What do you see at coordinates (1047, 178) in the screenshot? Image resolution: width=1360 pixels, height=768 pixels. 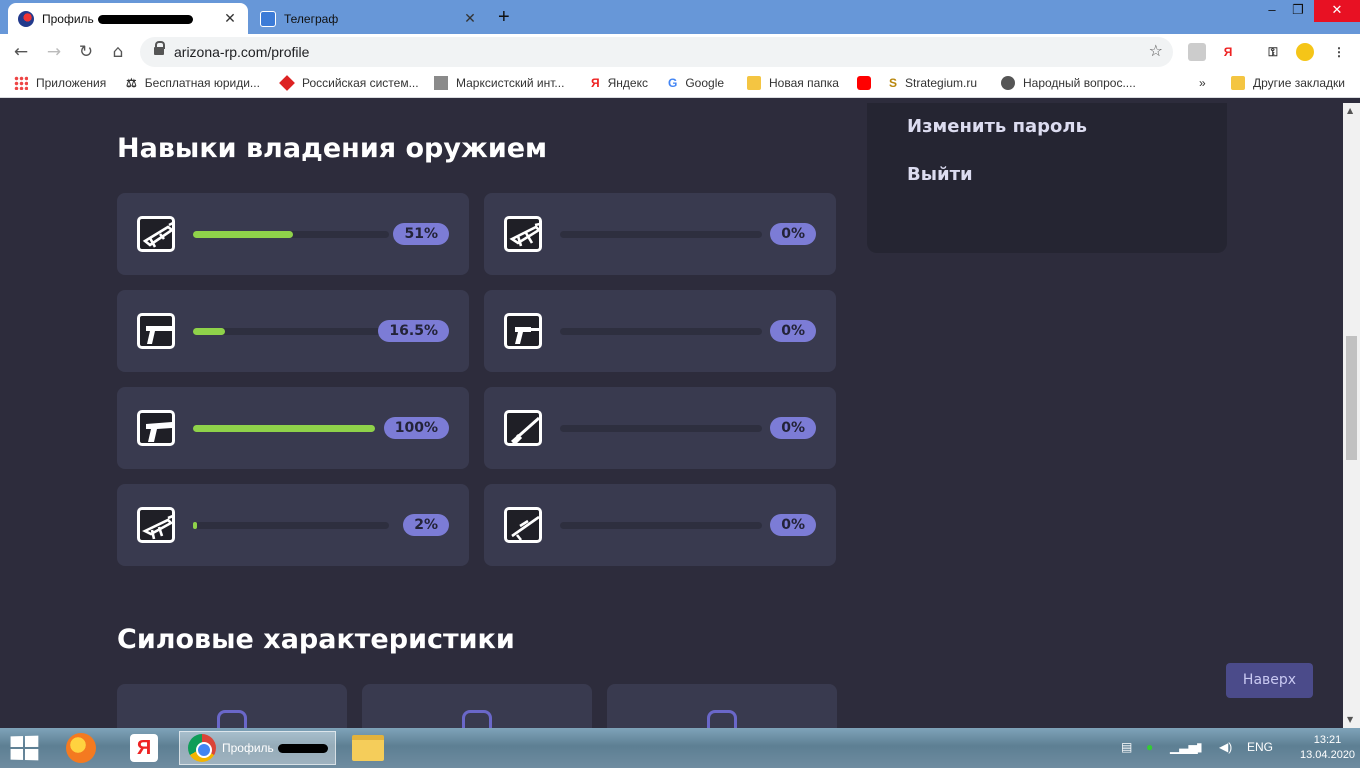 I see `profile-side-menu: Изменить пароль Выйти` at bounding box center [1047, 178].